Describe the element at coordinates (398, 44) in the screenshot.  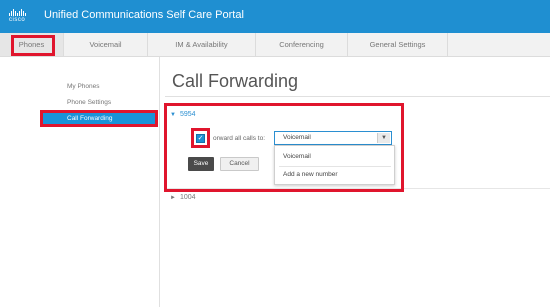
I see `tab-general-settings: General Settings` at that location.